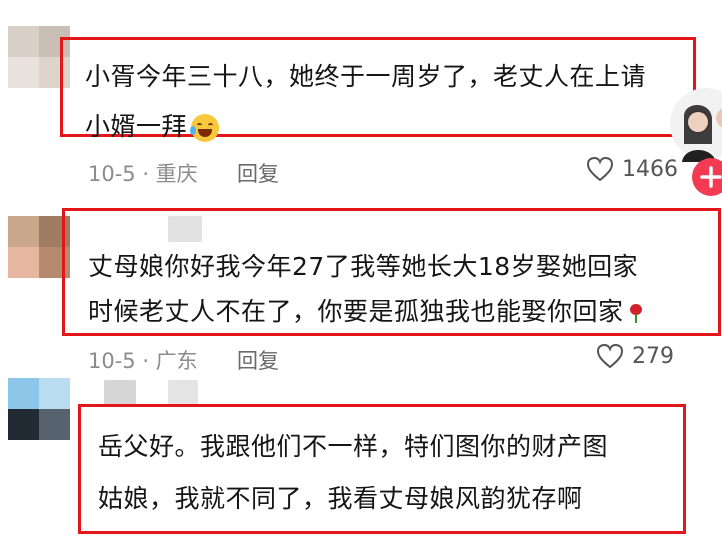 The width and height of the screenshot is (722, 541). What do you see at coordinates (632, 169) in the screenshot?
I see `like-button: 1466` at bounding box center [632, 169].